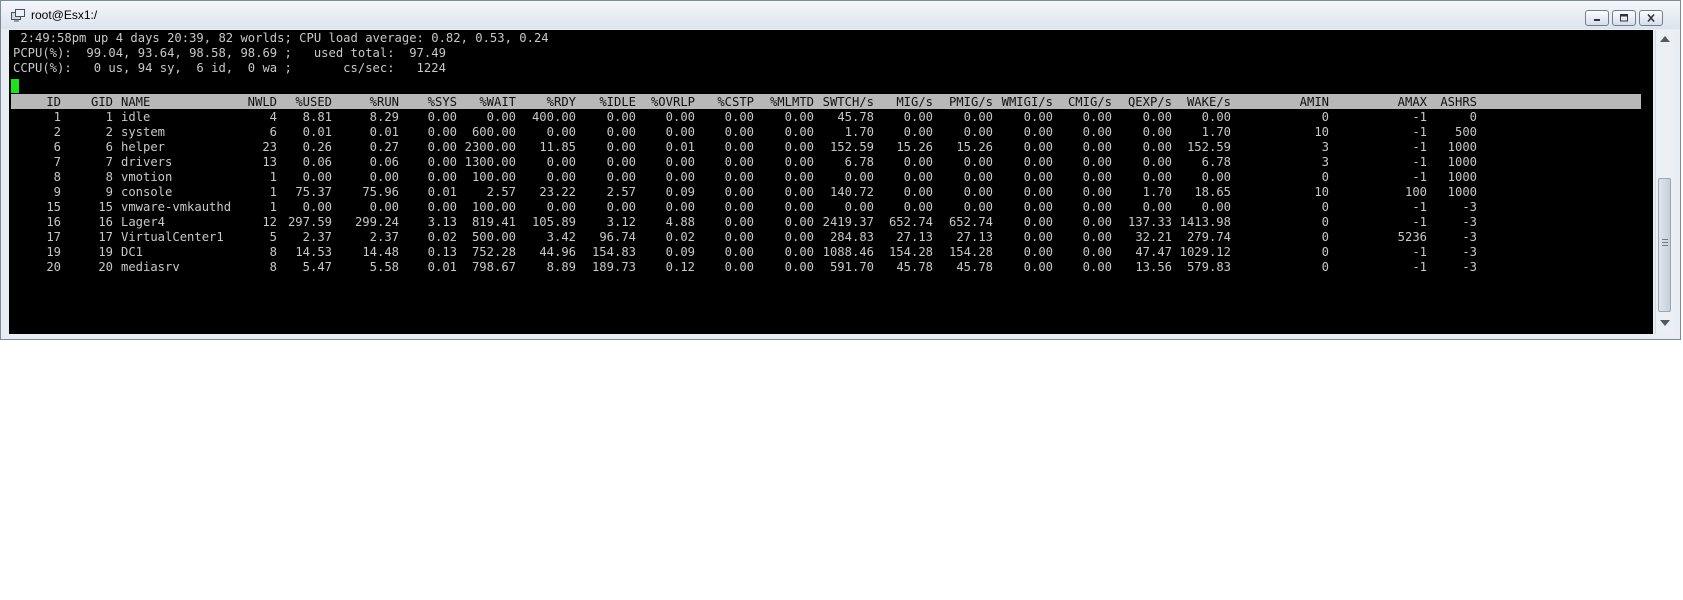 This screenshot has width=1683, height=600. I want to click on cell-nwld: 4, so click(273, 117).